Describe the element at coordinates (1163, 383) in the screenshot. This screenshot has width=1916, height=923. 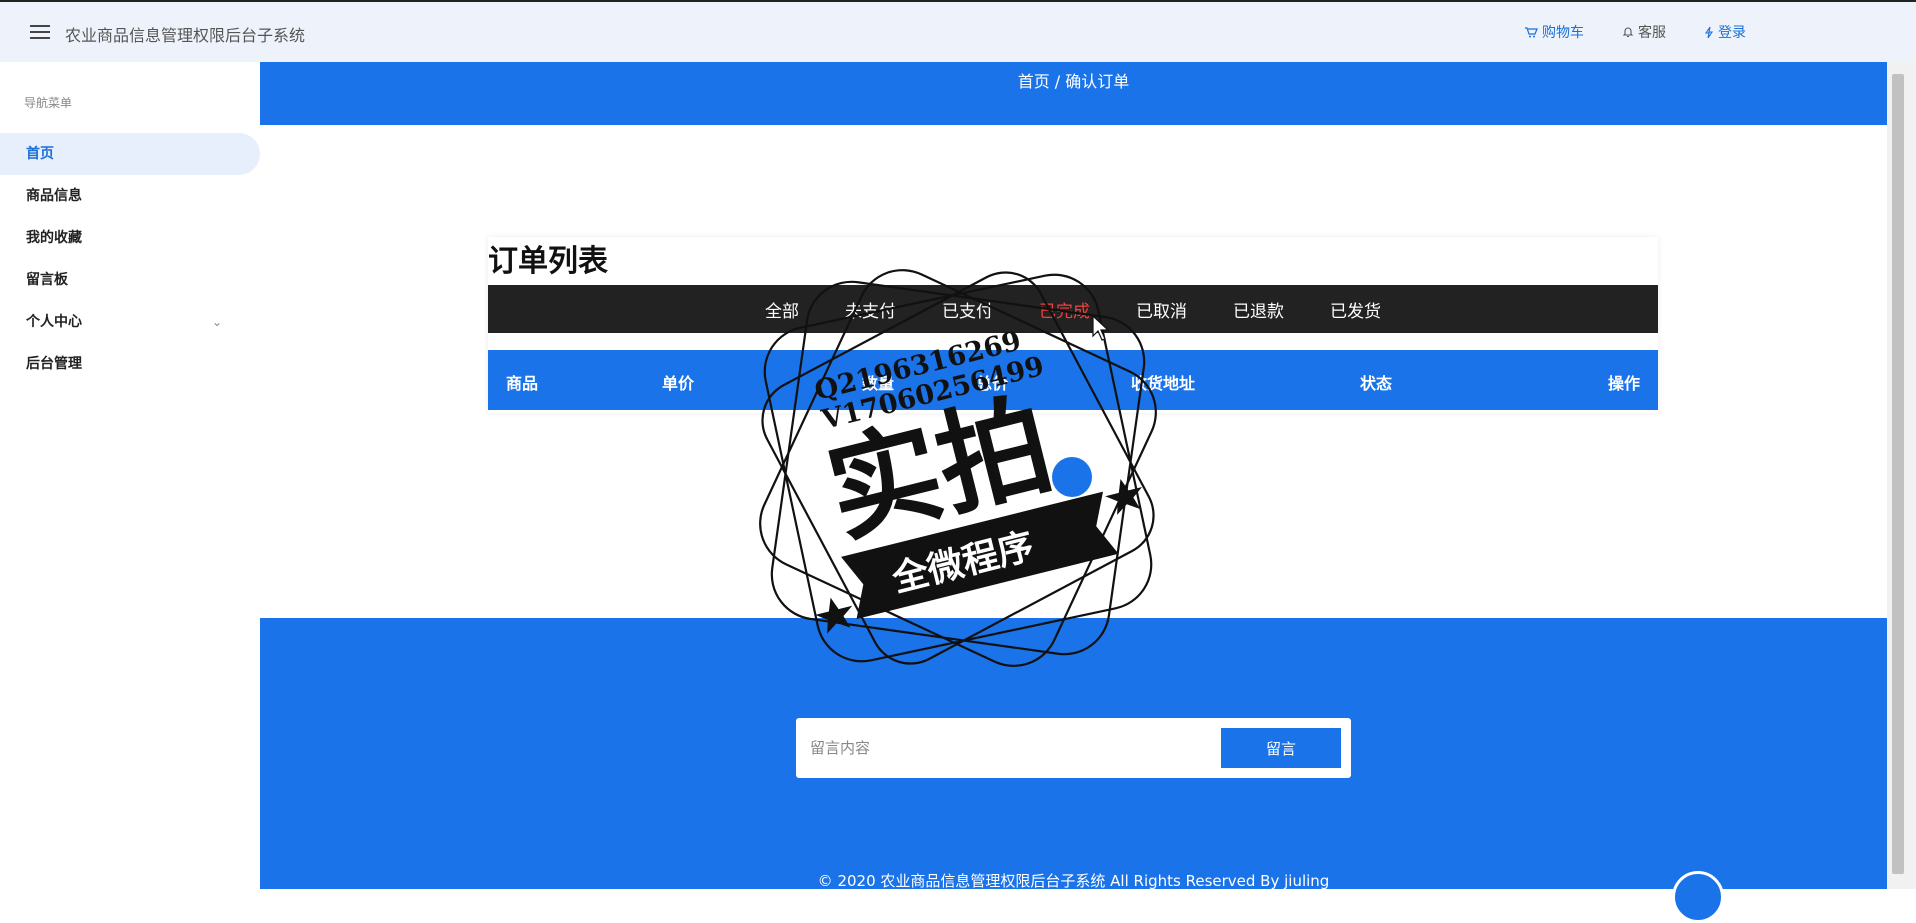
I see `column-header-address: 收货地址` at that location.